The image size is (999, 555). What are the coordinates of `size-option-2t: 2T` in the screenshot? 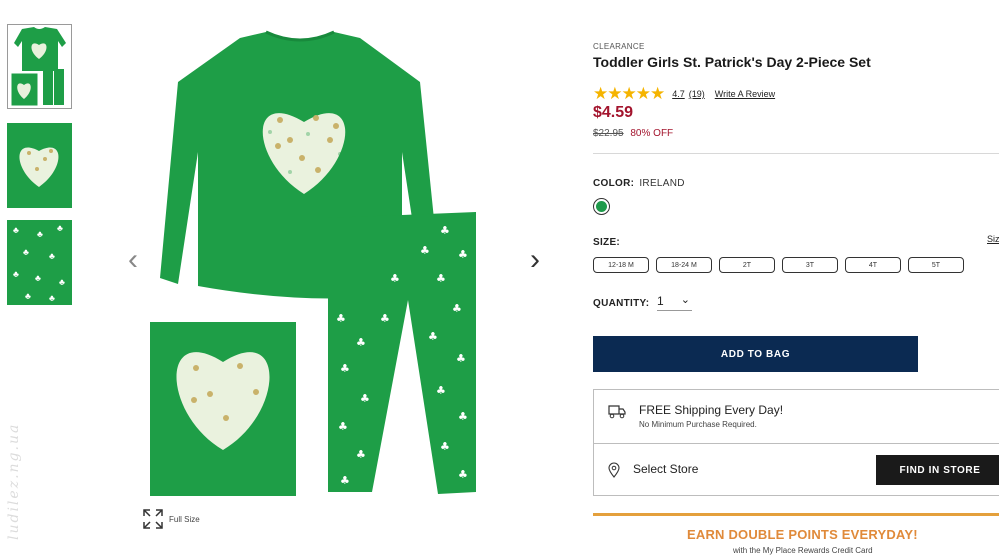 It's located at (747, 265).